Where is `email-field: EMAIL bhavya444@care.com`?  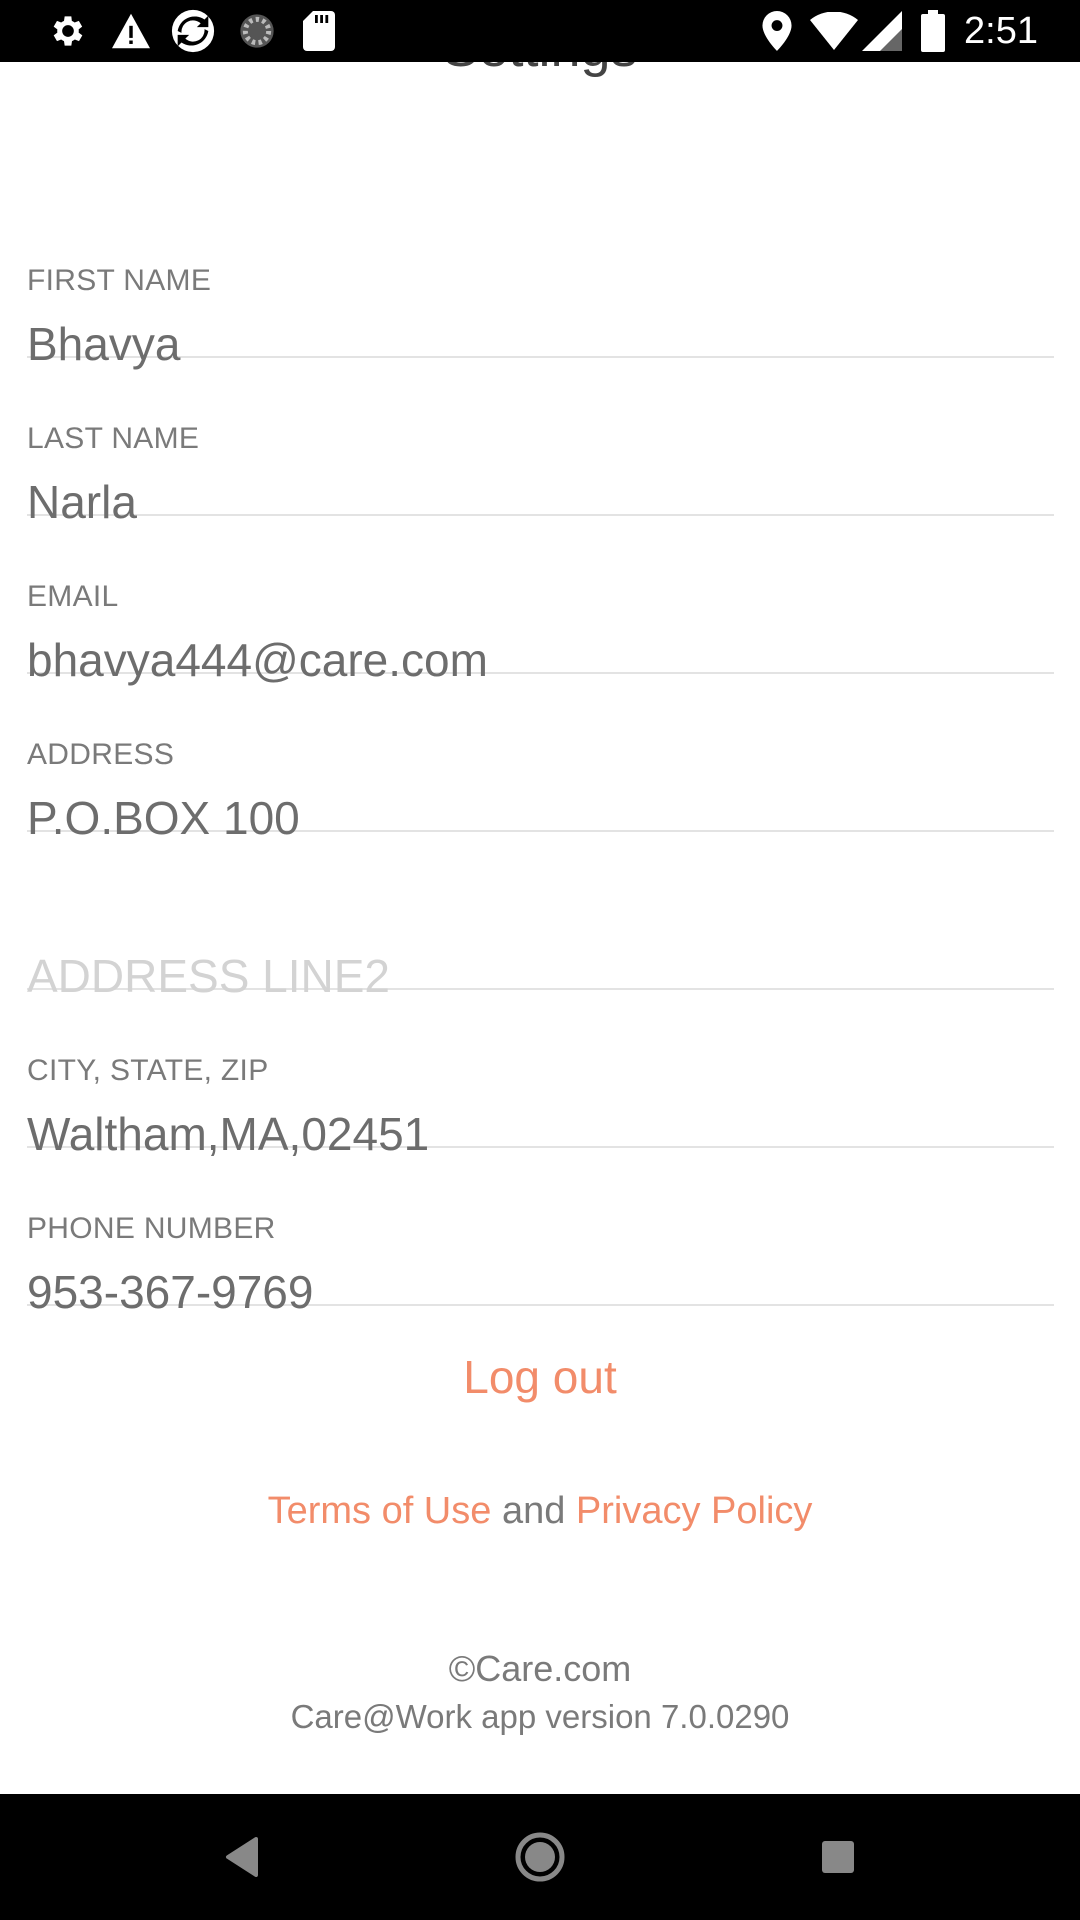
email-field: EMAIL bhavya444@care.com is located at coordinates (540, 600).